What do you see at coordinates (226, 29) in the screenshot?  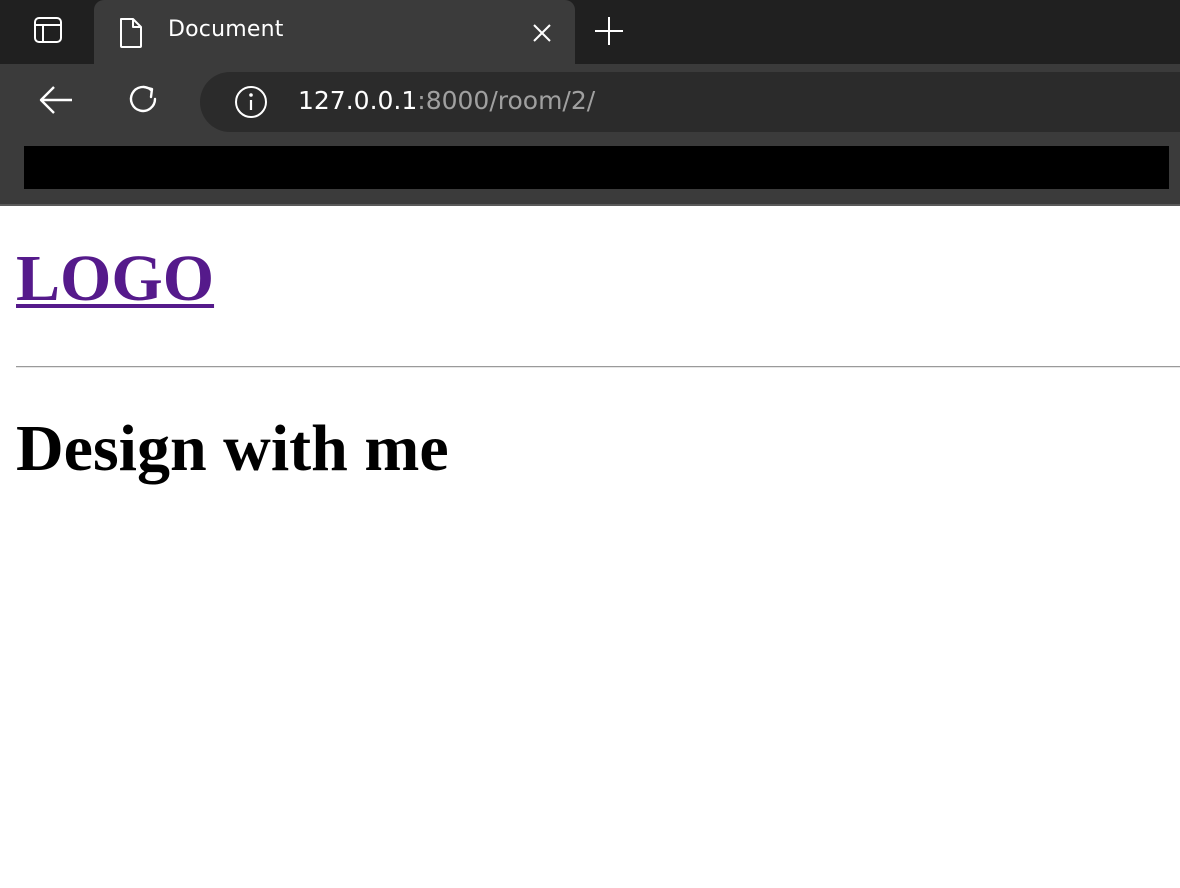 I see `tab-title: Document` at bounding box center [226, 29].